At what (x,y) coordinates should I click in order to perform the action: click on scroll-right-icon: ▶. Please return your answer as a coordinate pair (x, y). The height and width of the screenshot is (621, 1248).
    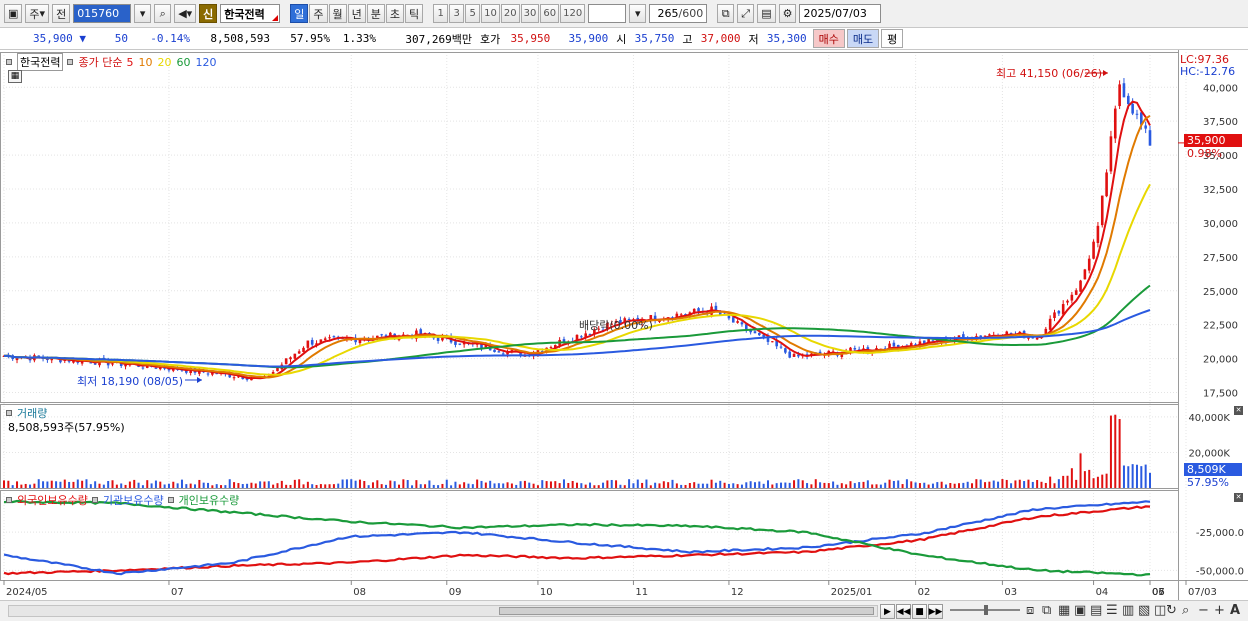
    Looking at the image, I should click on (887, 611).